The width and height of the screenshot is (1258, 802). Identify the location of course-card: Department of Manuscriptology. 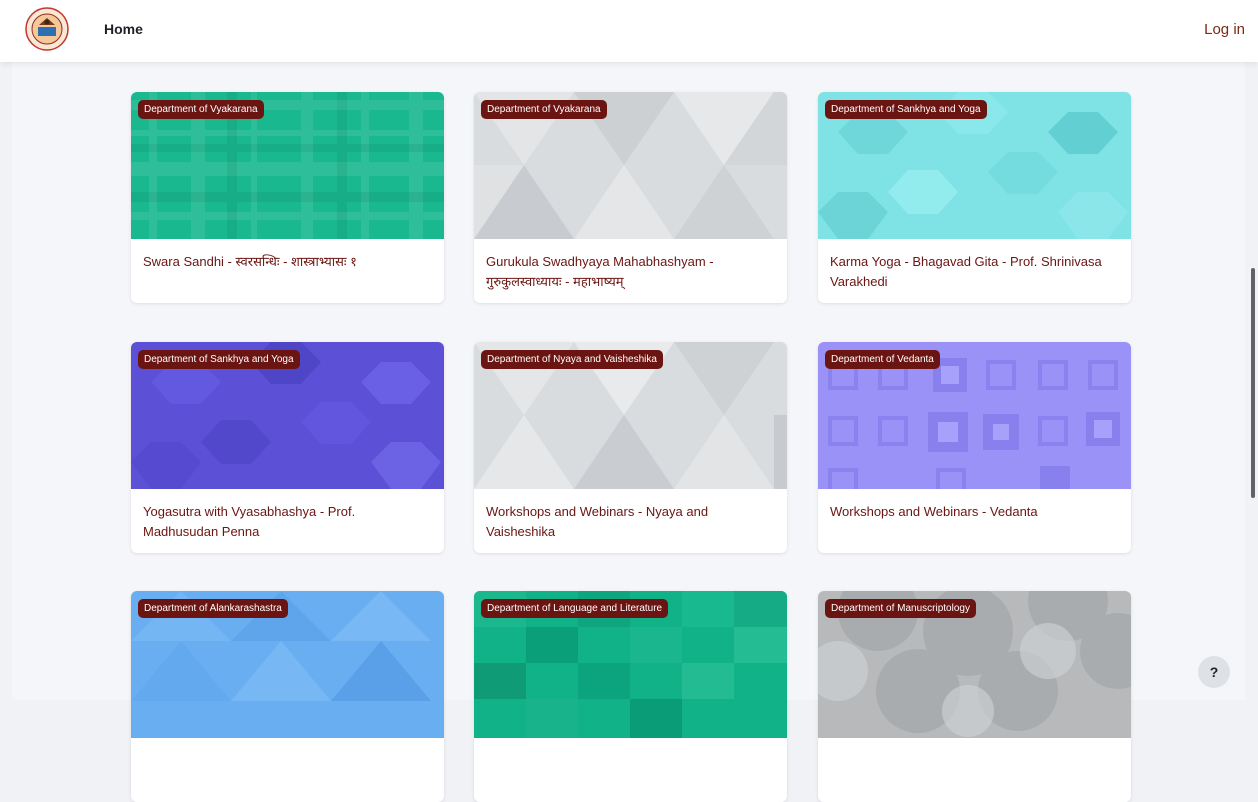
(974, 696).